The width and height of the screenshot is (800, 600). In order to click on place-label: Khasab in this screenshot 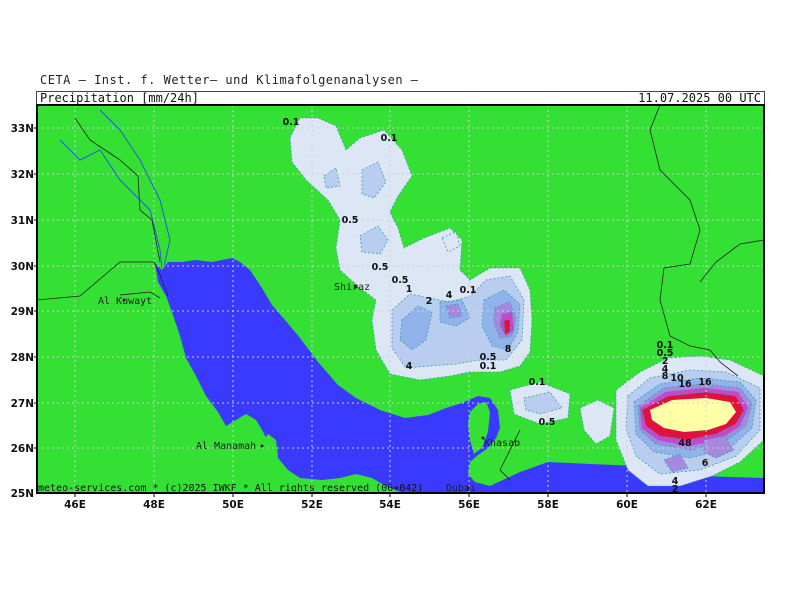, I will do `click(502, 443)`.